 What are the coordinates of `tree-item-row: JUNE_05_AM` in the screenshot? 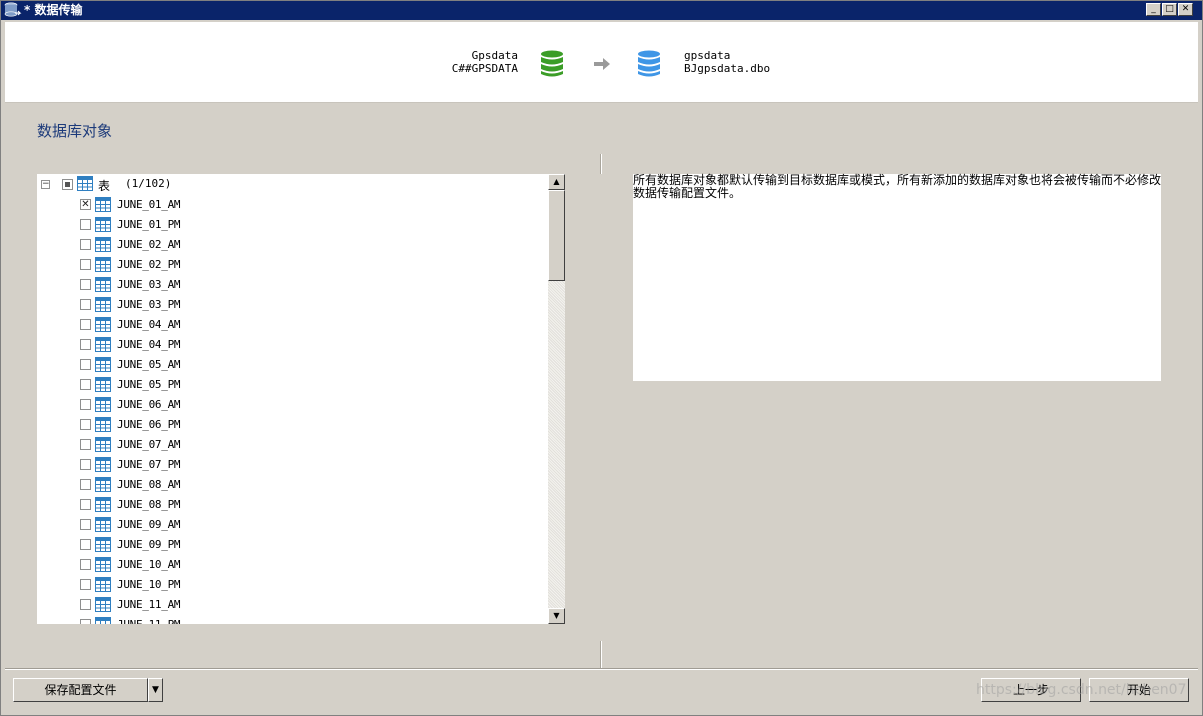 It's located at (287, 364).